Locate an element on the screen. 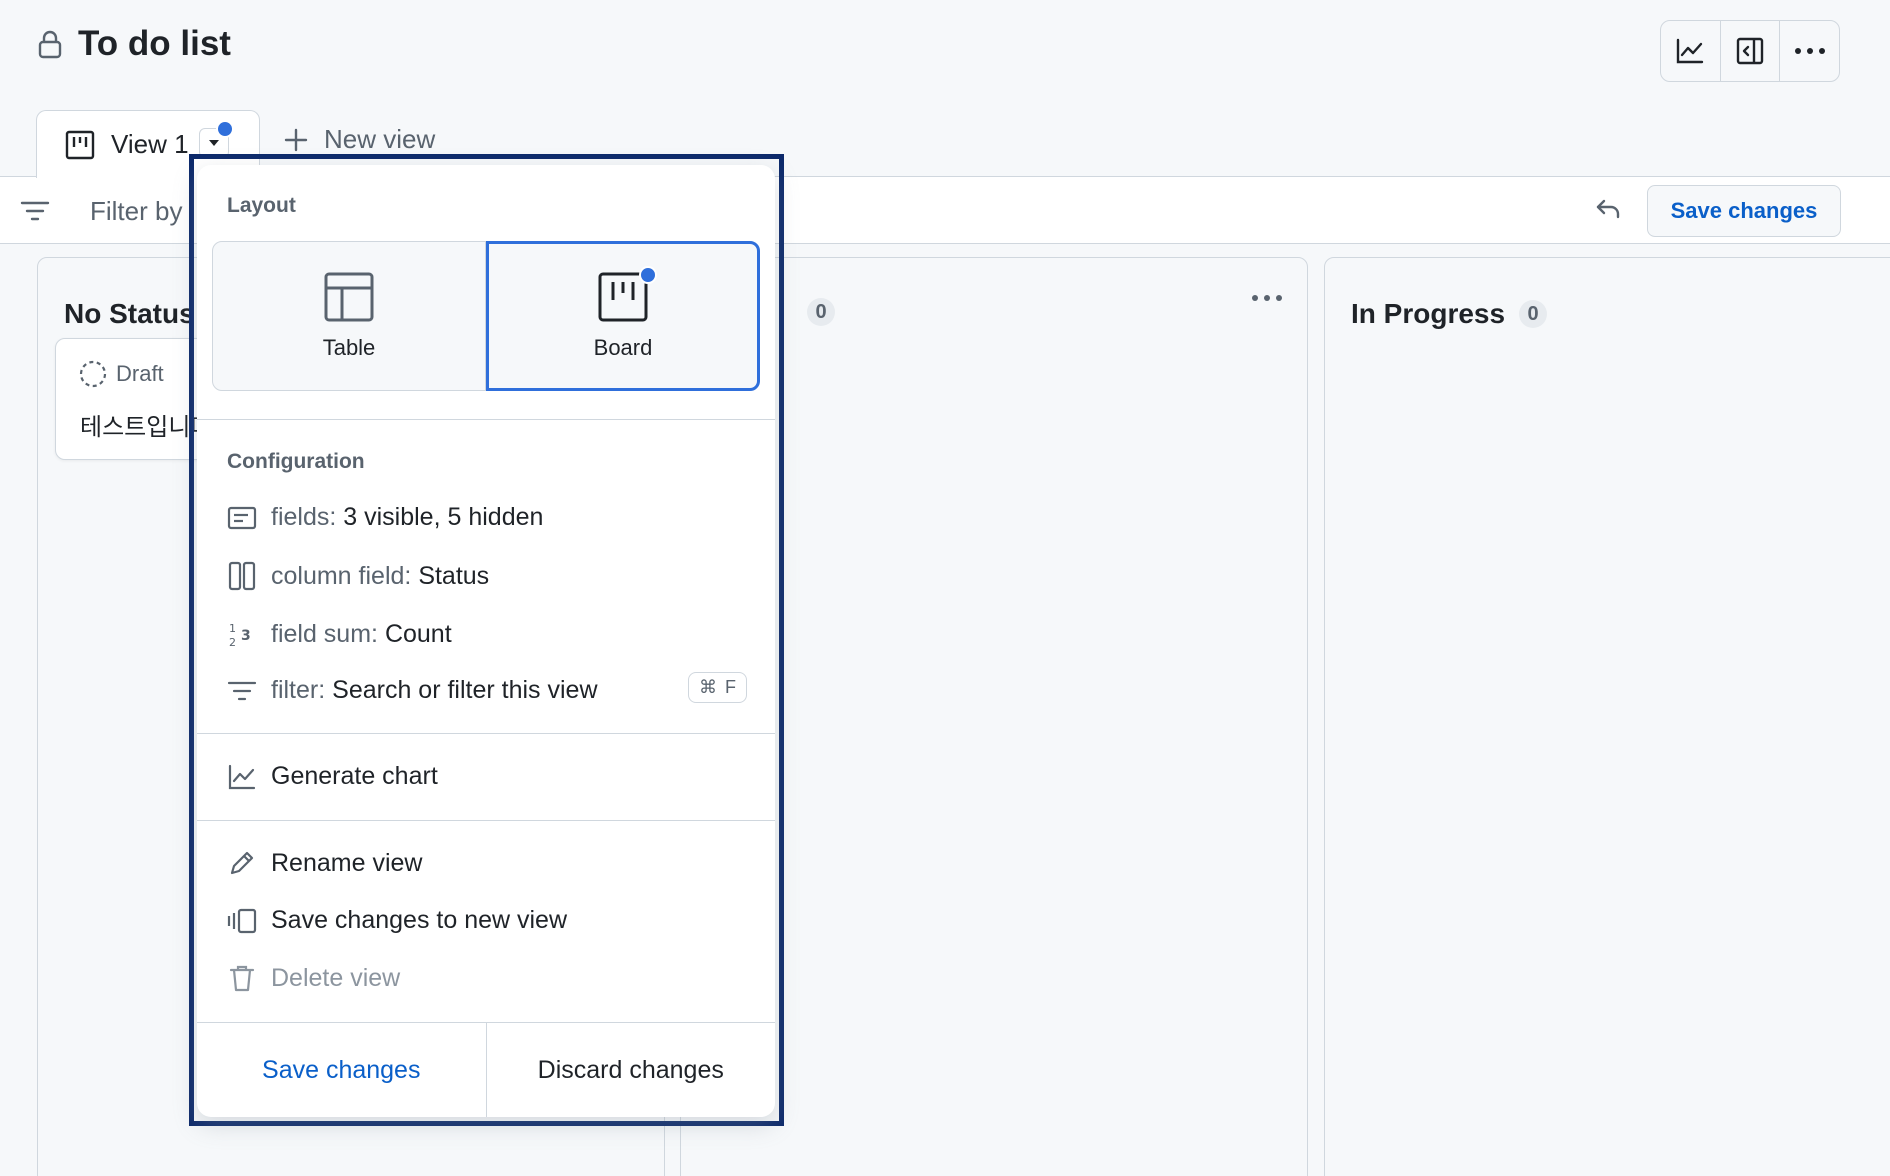  toggle-sidebar-button is located at coordinates (1751, 51).